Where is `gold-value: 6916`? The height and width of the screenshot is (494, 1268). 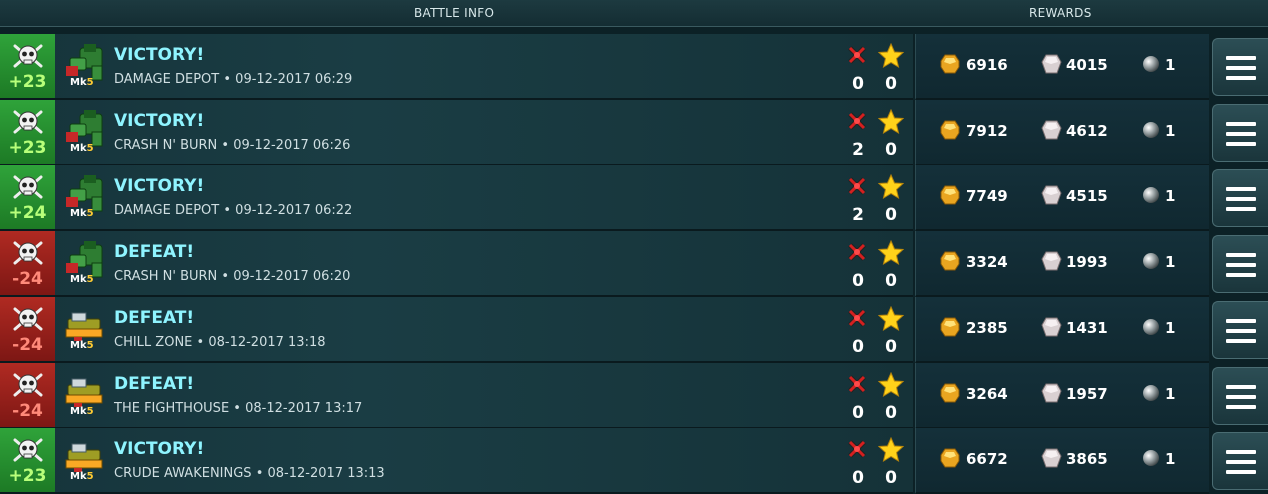 gold-value: 6916 is located at coordinates (987, 65).